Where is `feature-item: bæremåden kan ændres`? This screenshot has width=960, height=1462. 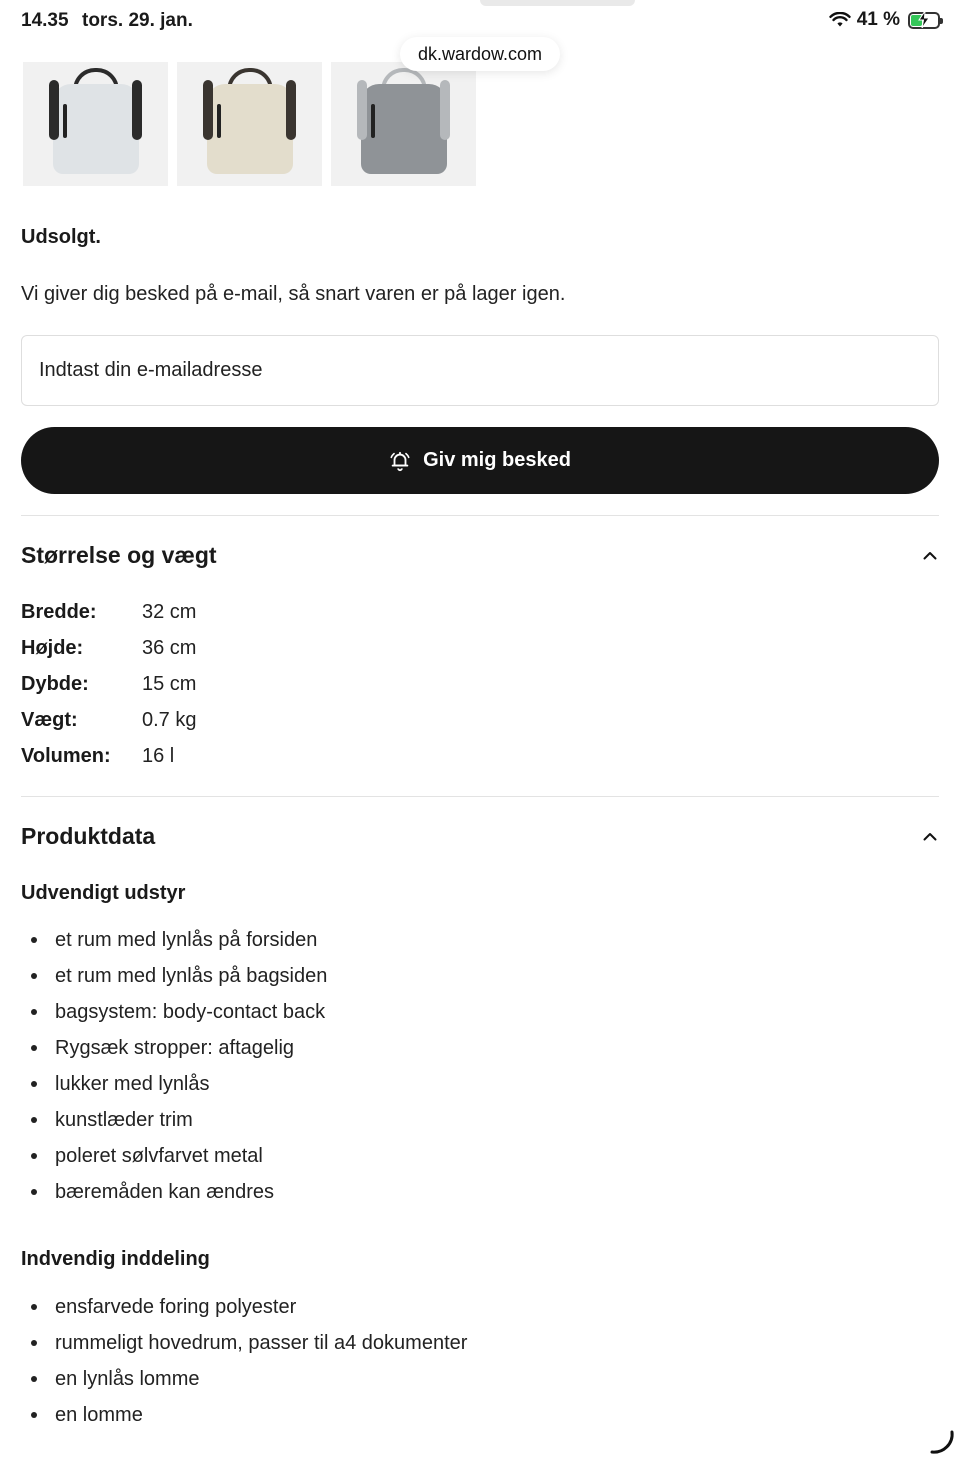 feature-item: bæremåden kan ændres is located at coordinates (174, 1192).